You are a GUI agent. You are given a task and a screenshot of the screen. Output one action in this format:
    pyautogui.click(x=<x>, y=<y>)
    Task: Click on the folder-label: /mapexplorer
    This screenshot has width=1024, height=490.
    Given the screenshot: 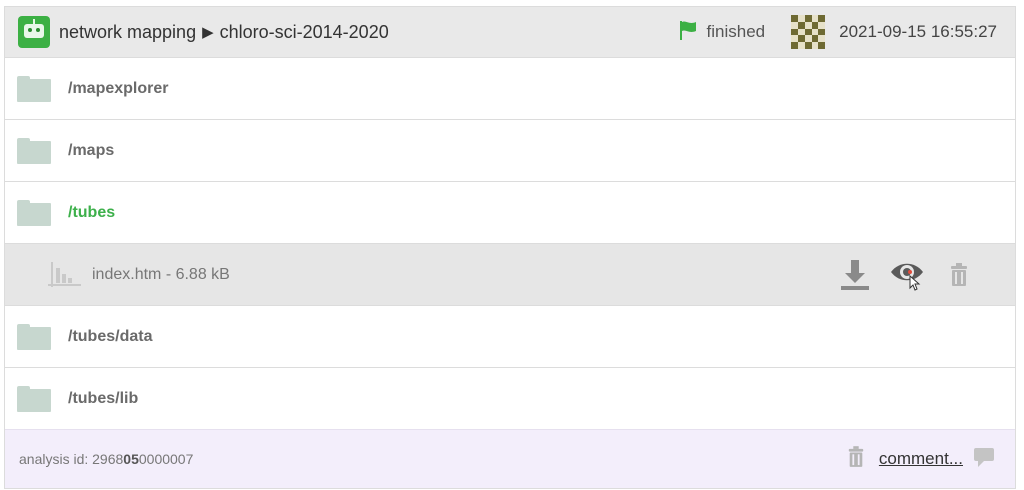 What is the action you would take?
    pyautogui.click(x=118, y=89)
    